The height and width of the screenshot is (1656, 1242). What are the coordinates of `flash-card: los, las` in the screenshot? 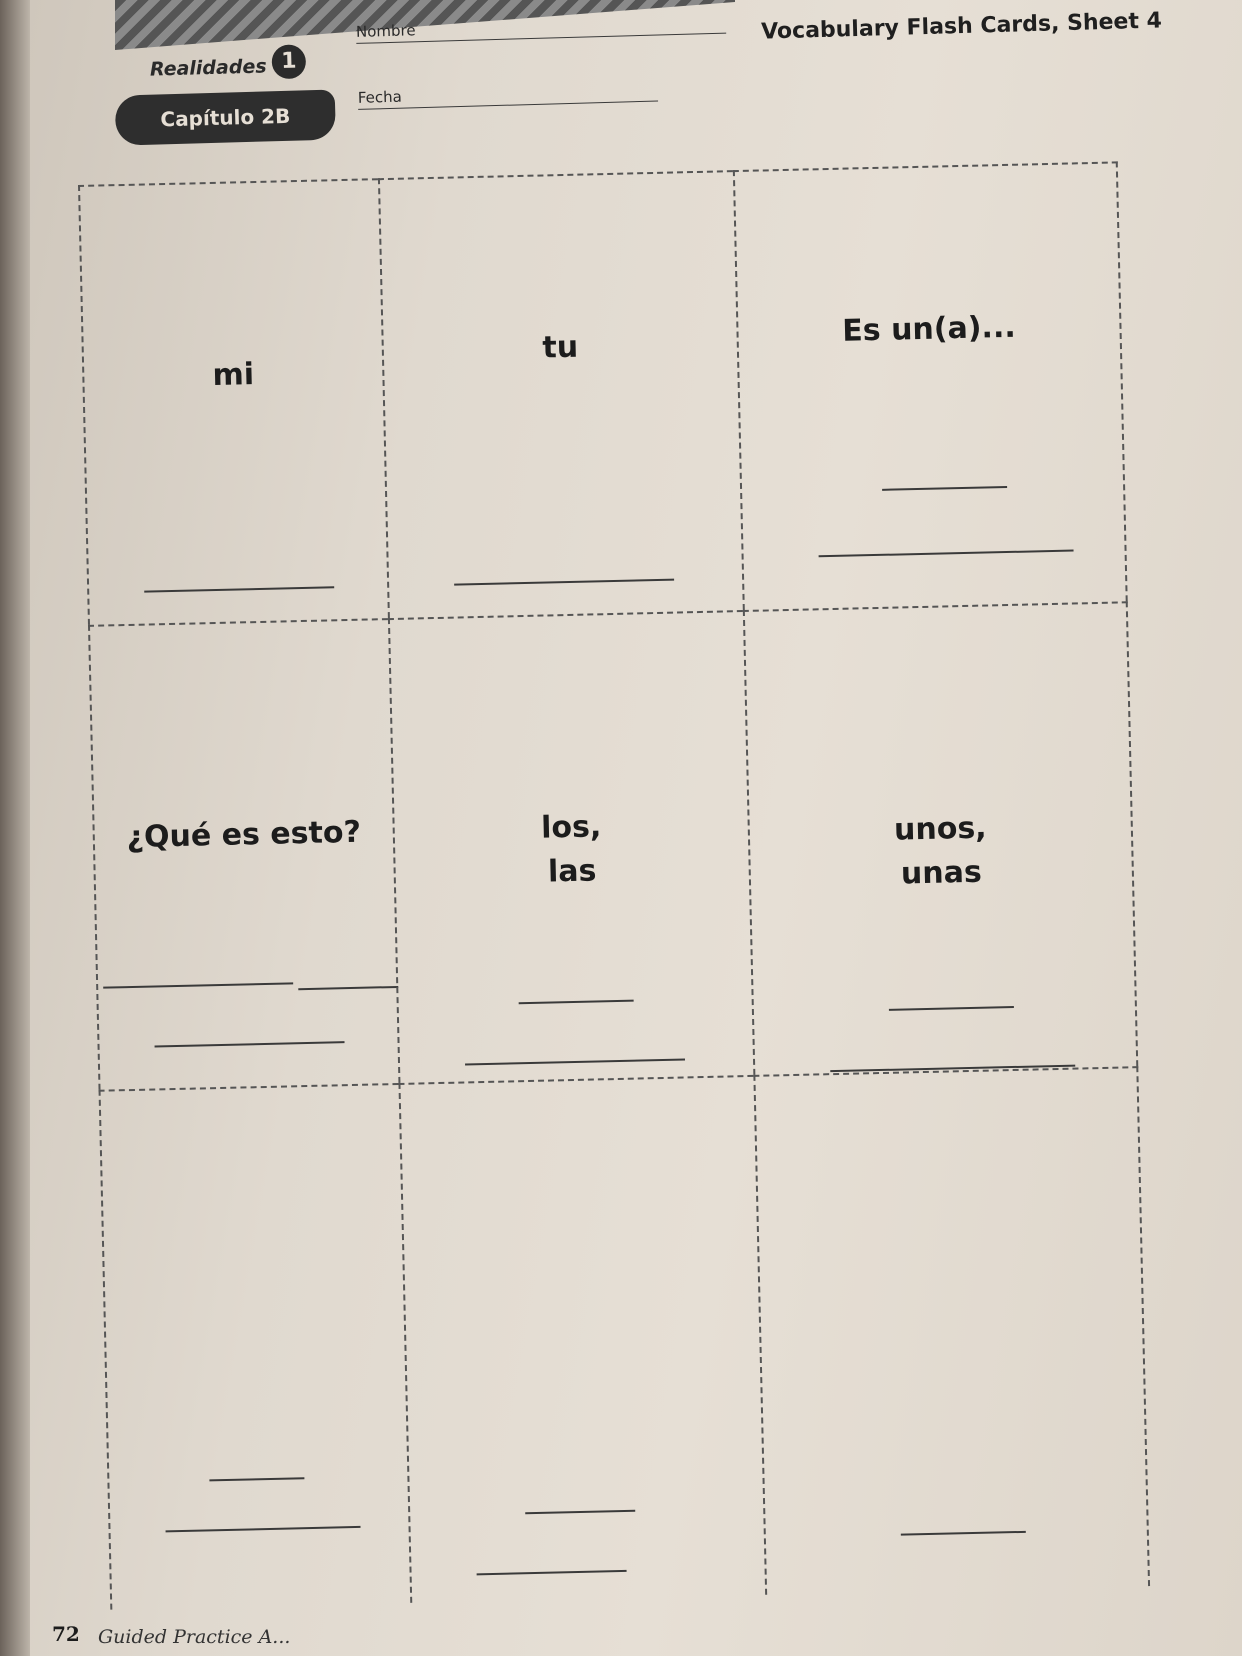 It's located at (570, 846).